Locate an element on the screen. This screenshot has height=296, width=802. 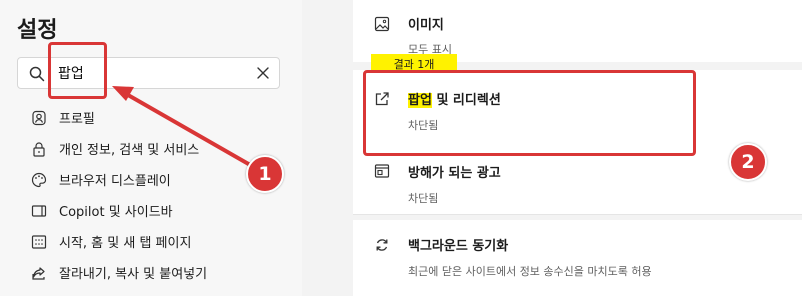
palette-icon is located at coordinates (39, 179).